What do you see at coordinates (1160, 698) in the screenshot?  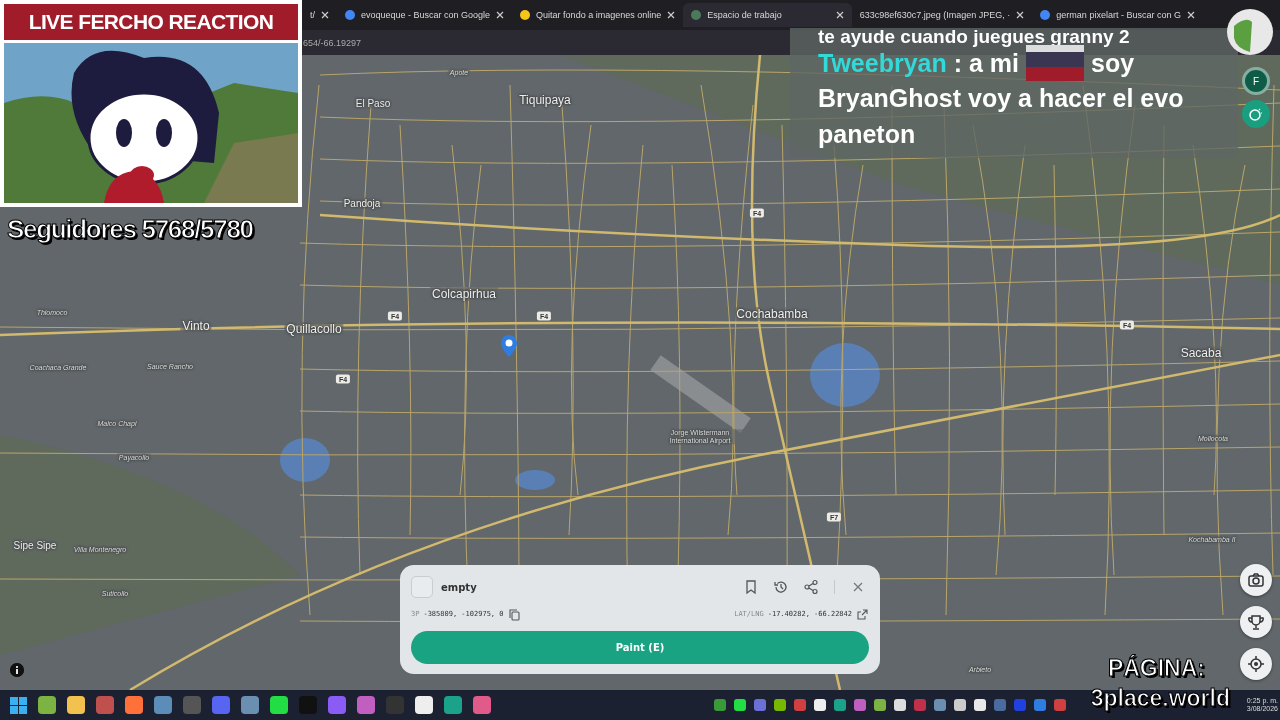 I see `page-url: 3place.world` at bounding box center [1160, 698].